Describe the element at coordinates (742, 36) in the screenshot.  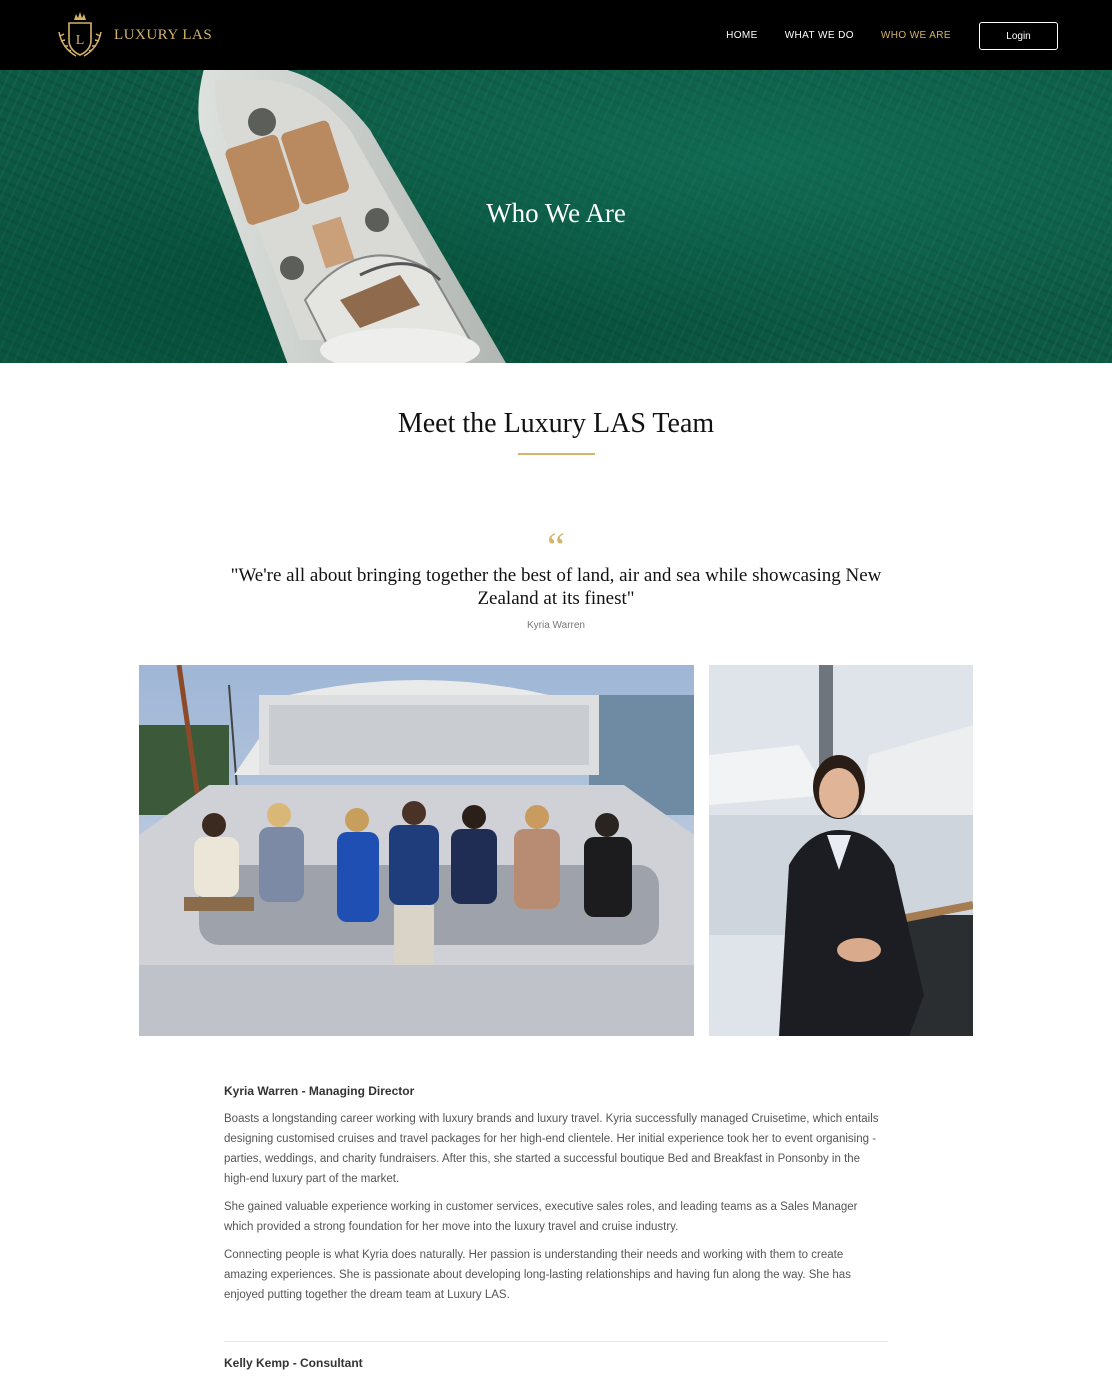
I see `nav-home: HOME` at that location.